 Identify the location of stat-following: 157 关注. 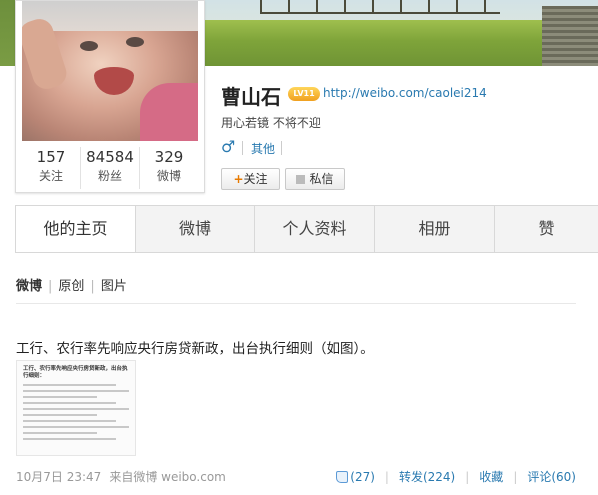
(51, 168).